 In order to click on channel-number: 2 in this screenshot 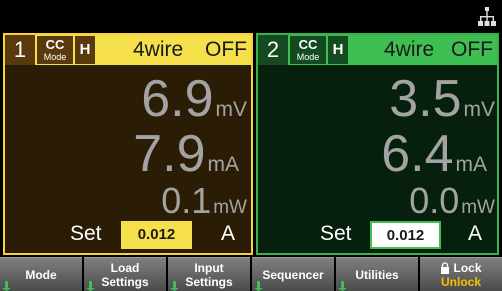, I will do `click(273, 50)`.